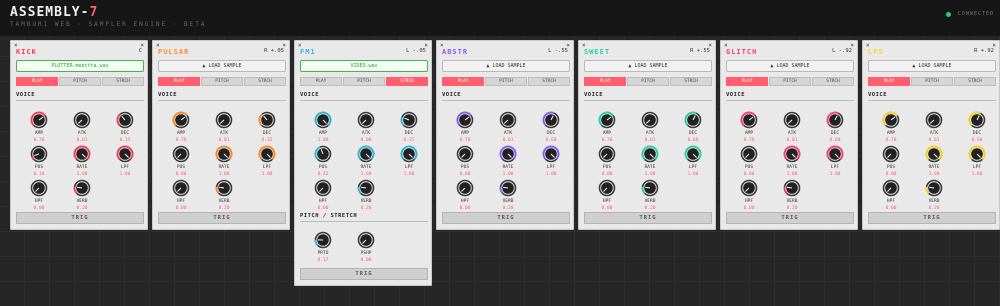 This screenshot has width=1000, height=306. I want to click on knob: POS 0.10, so click(39, 162).